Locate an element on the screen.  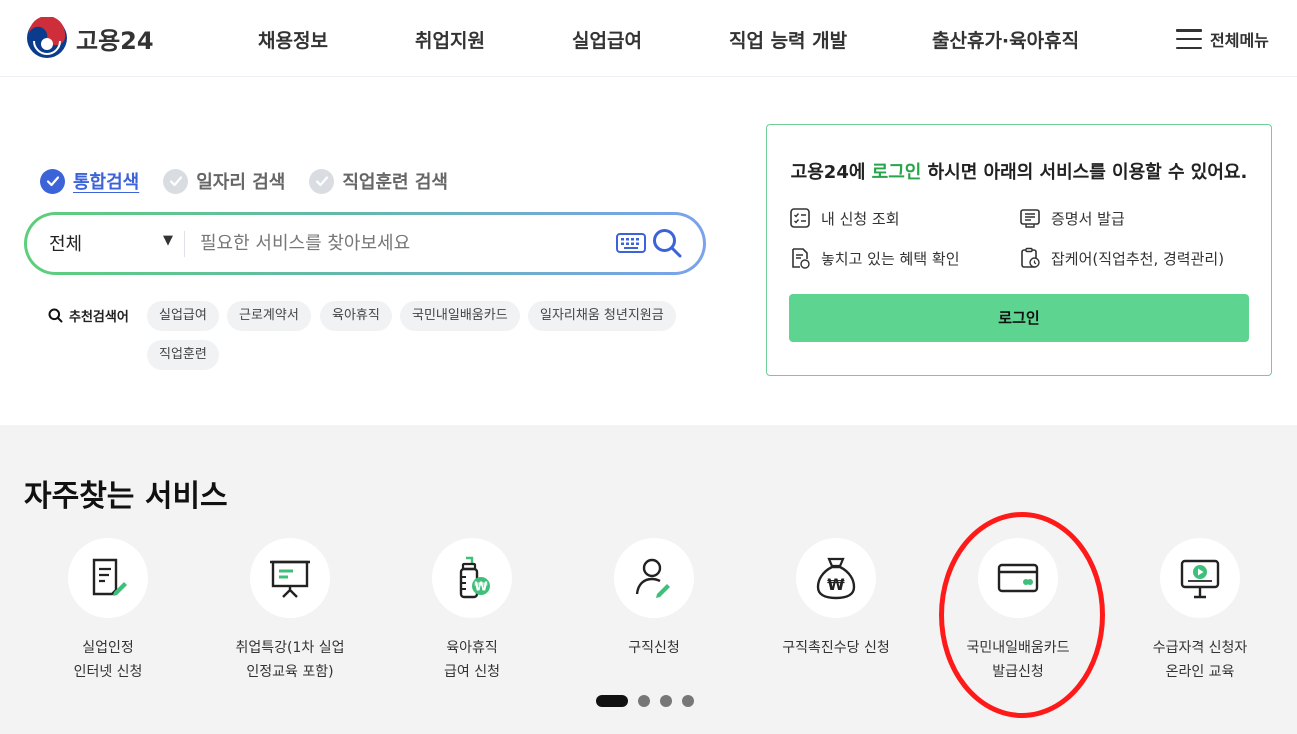
service-employment-lecture: 취업특강(1차 실업 인정교육 포함) is located at coordinates (290, 611).